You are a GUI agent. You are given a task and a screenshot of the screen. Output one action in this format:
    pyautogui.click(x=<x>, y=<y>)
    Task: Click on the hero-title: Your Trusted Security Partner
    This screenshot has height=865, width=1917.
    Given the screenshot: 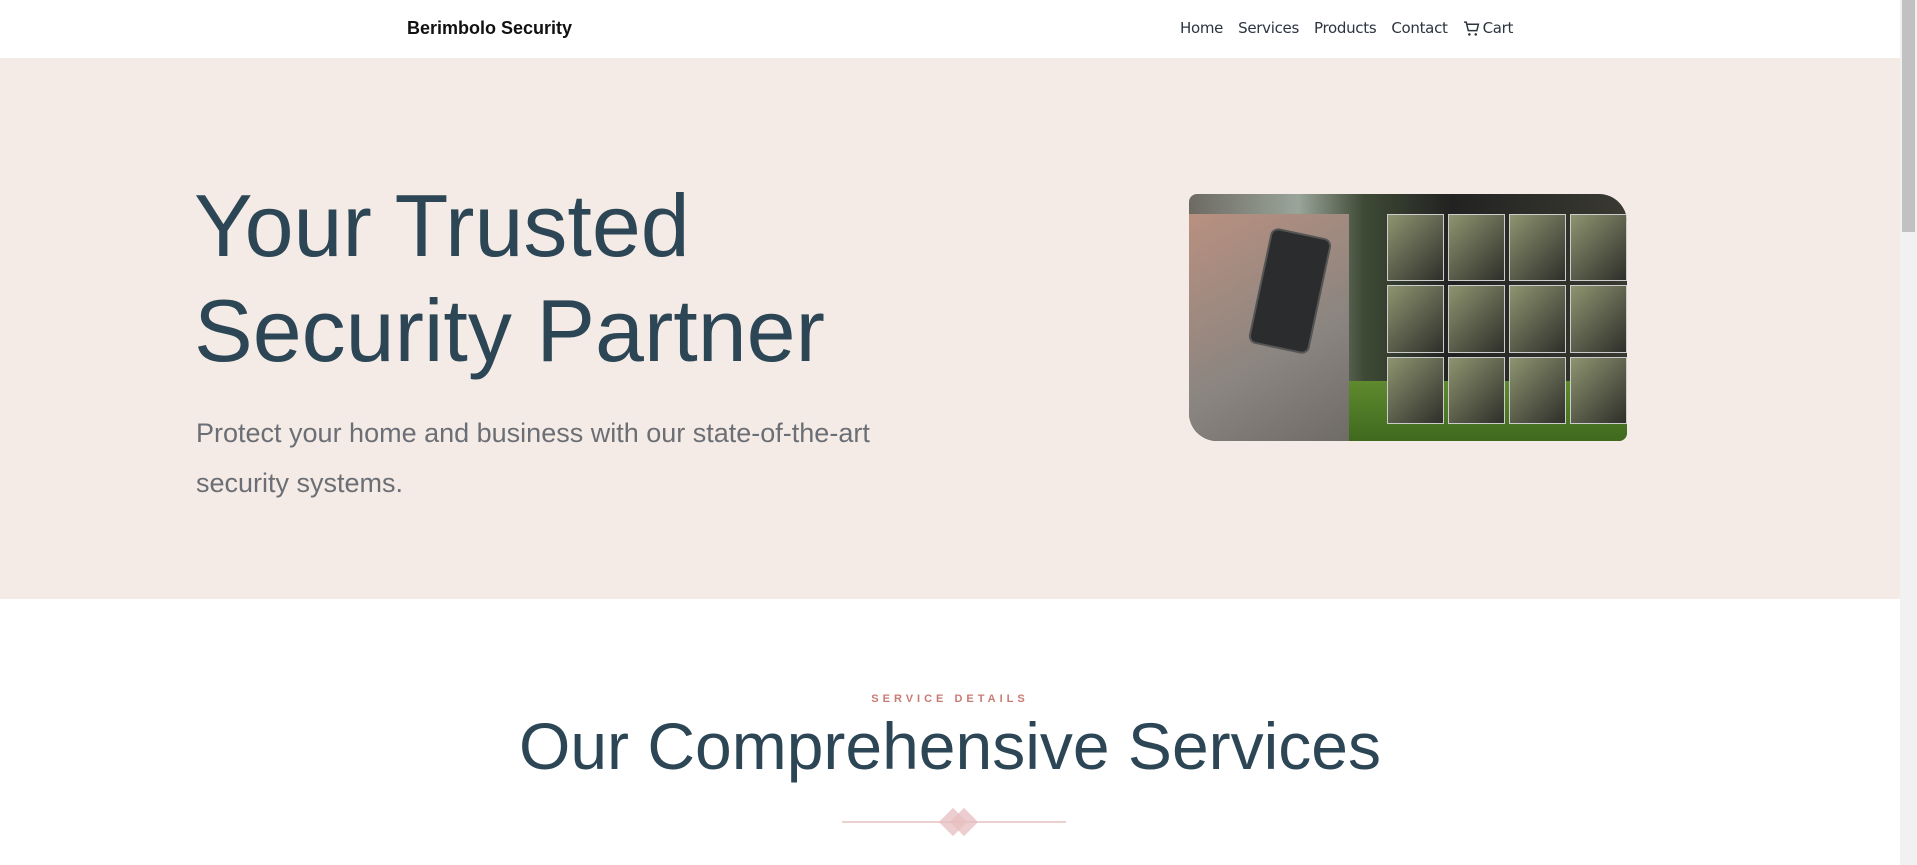 What is the action you would take?
    pyautogui.click(x=594, y=278)
    